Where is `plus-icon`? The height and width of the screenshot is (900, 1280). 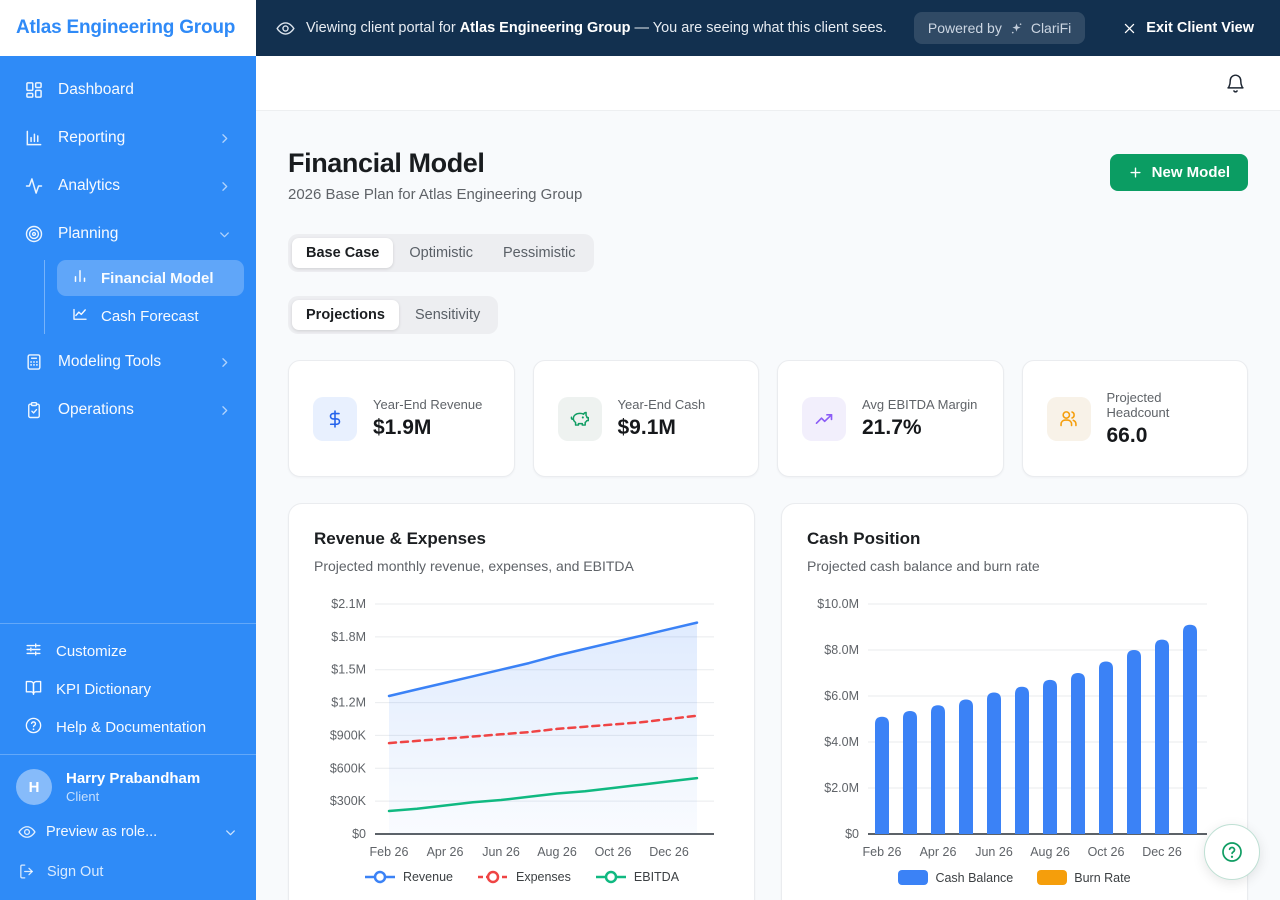 plus-icon is located at coordinates (1135, 172).